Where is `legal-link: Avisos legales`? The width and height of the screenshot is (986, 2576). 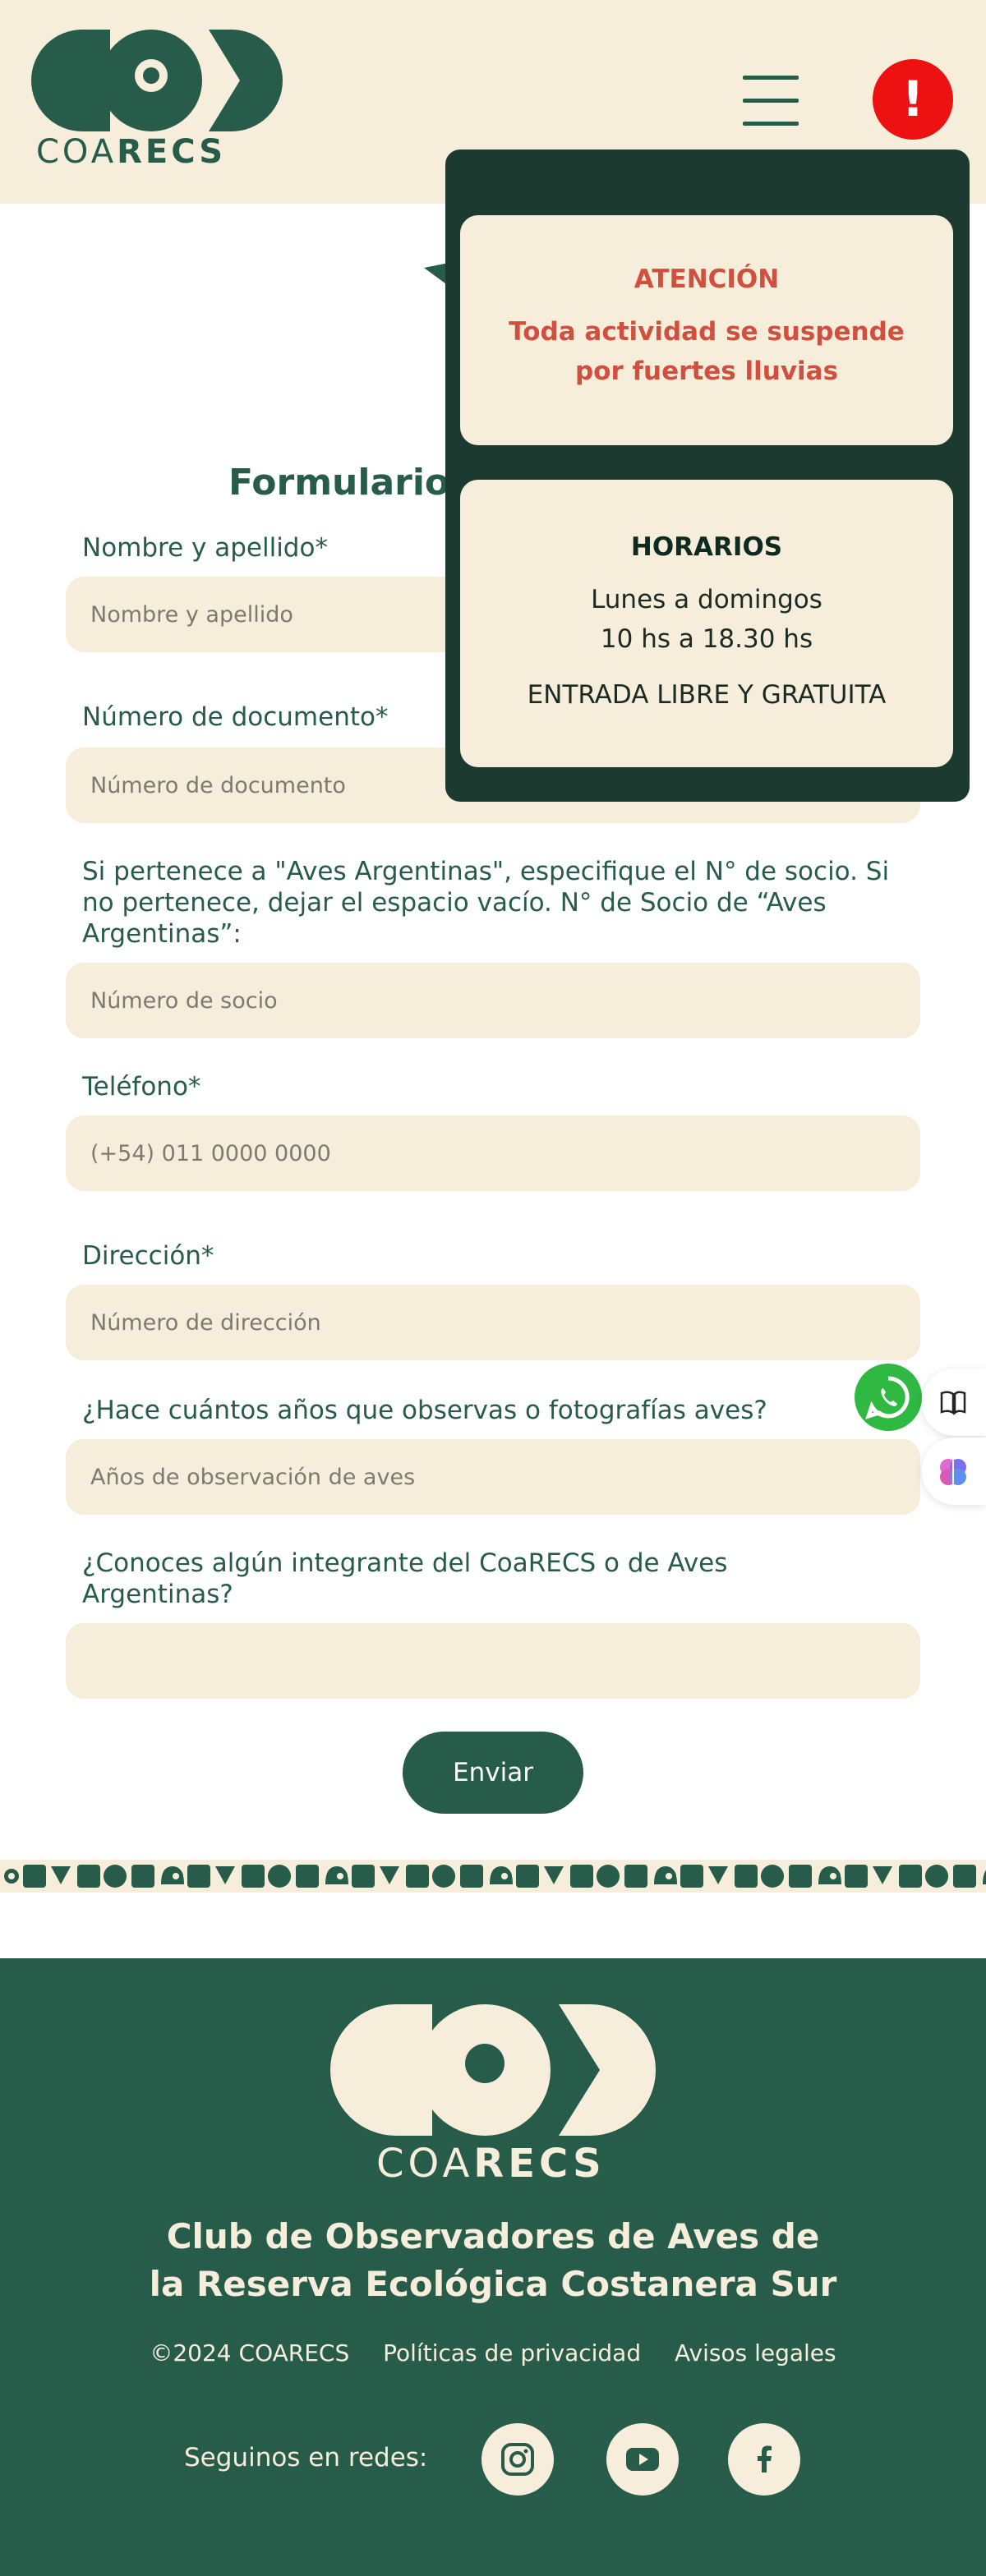 legal-link: Avisos legales is located at coordinates (755, 2353).